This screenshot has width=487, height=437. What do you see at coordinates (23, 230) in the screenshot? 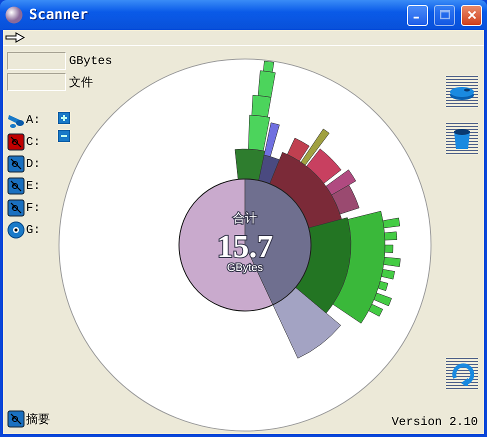
I see `drive-item: G:` at bounding box center [23, 230].